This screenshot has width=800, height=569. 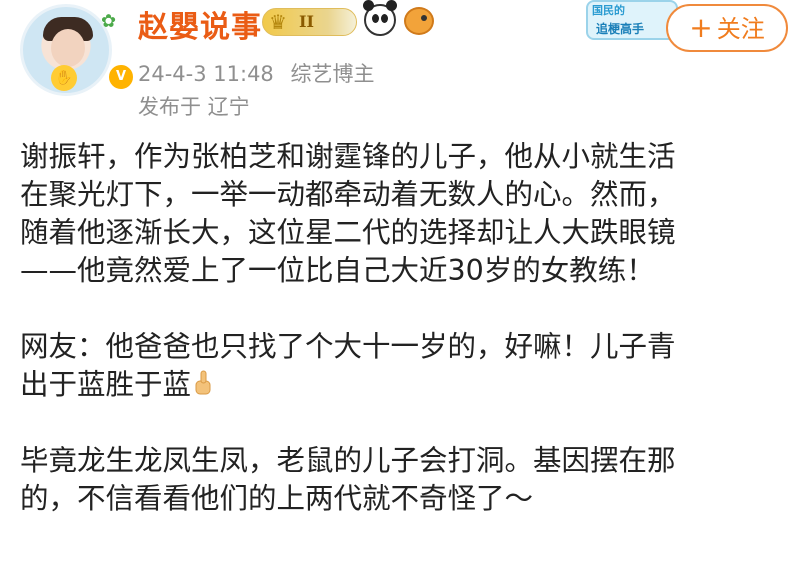 What do you see at coordinates (701, 27) in the screenshot?
I see `plus-icon: +` at bounding box center [701, 27].